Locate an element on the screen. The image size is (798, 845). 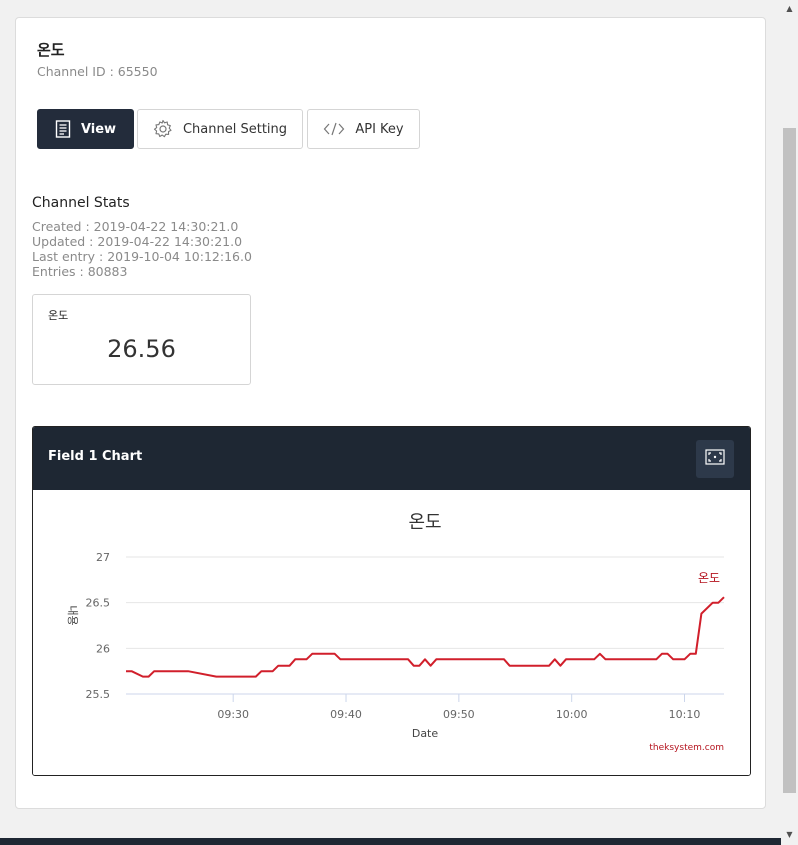
stats-entries: Entries : 80883 is located at coordinates (80, 271).